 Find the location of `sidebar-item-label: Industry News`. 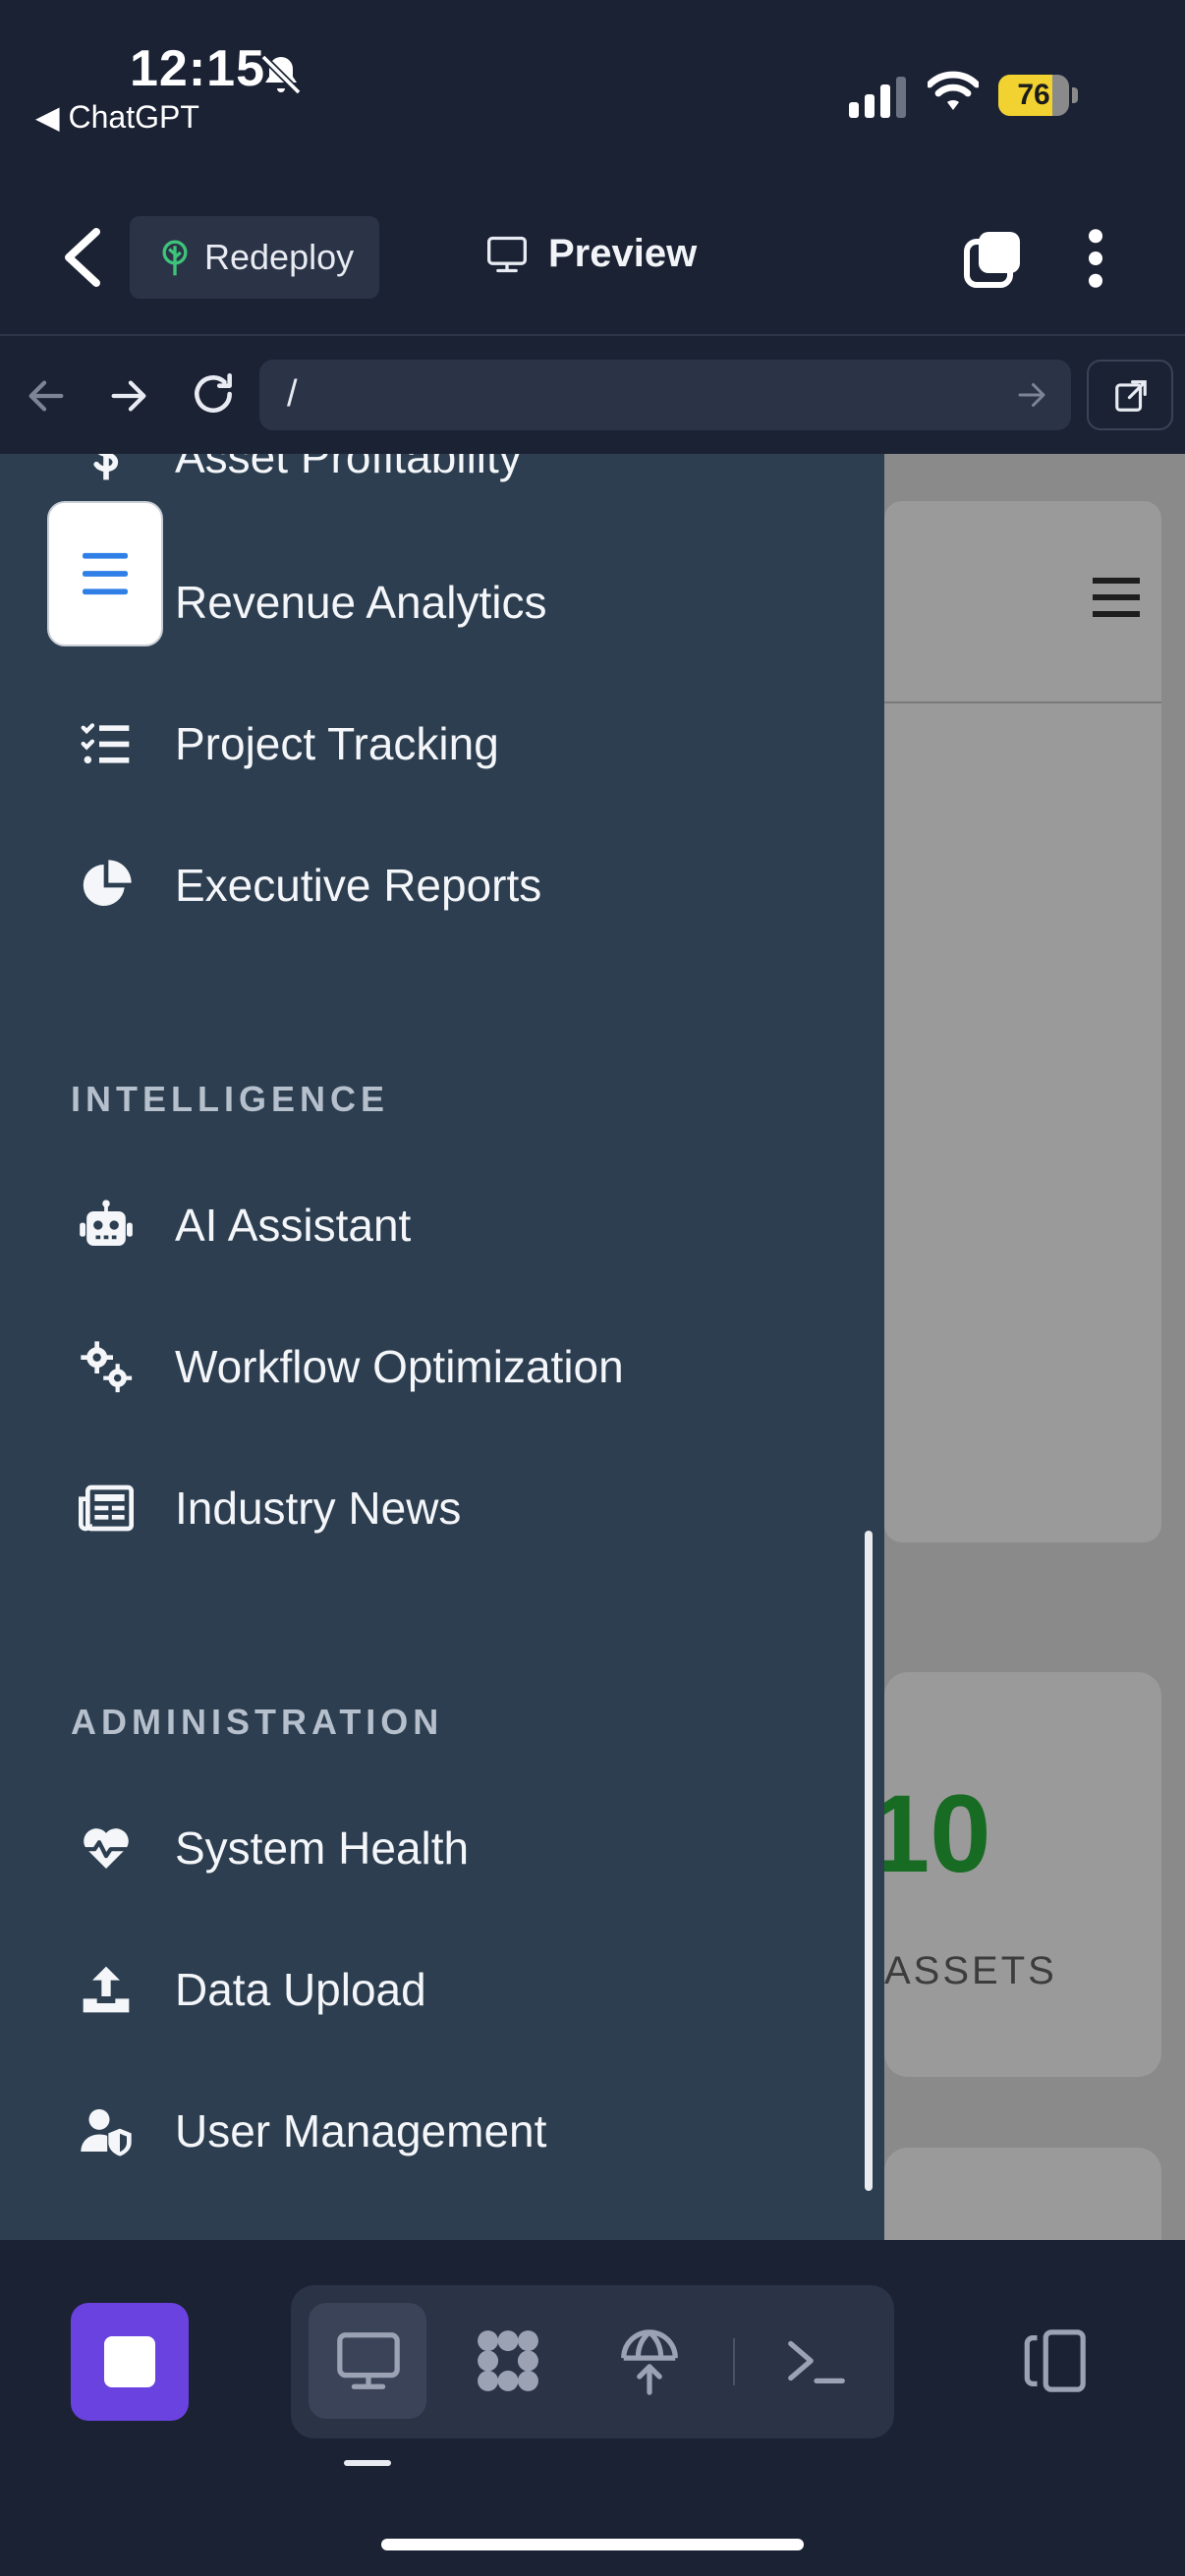

sidebar-item-label: Industry News is located at coordinates (319, 1508).